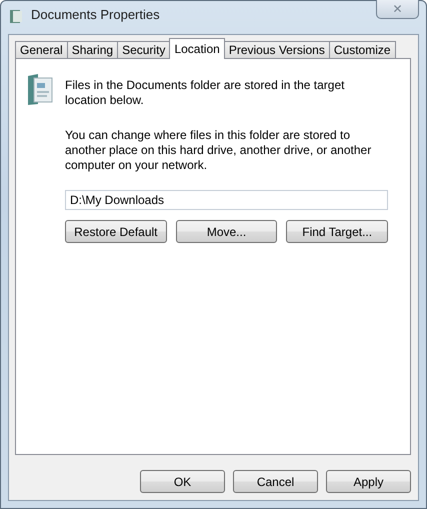 This screenshot has width=427, height=509. What do you see at coordinates (275, 481) in the screenshot?
I see `dialog-button: Cancel` at bounding box center [275, 481].